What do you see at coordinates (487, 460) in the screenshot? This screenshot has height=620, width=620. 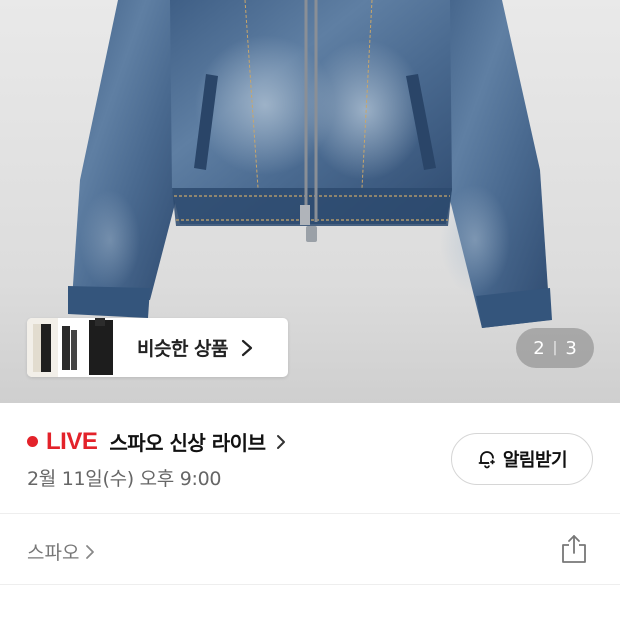 I see `bell-plus-icon` at bounding box center [487, 460].